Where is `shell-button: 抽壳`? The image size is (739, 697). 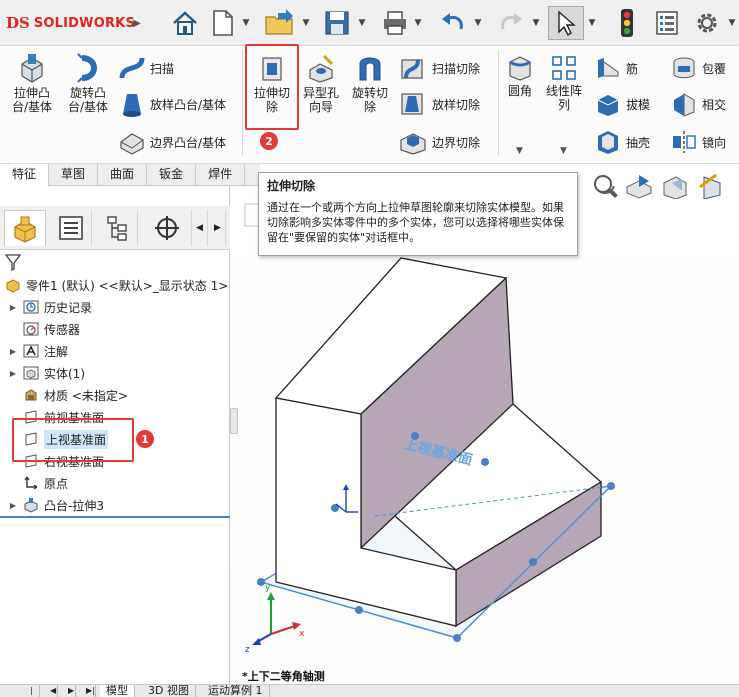 shell-button: 抽壳 is located at coordinates (622, 142).